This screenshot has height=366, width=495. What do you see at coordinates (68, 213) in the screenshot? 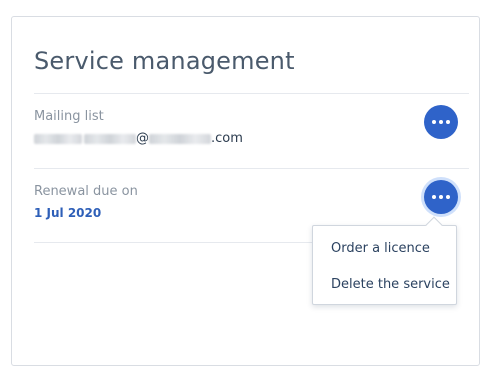
I see `renewal-date: 1 Jul 2020` at bounding box center [68, 213].